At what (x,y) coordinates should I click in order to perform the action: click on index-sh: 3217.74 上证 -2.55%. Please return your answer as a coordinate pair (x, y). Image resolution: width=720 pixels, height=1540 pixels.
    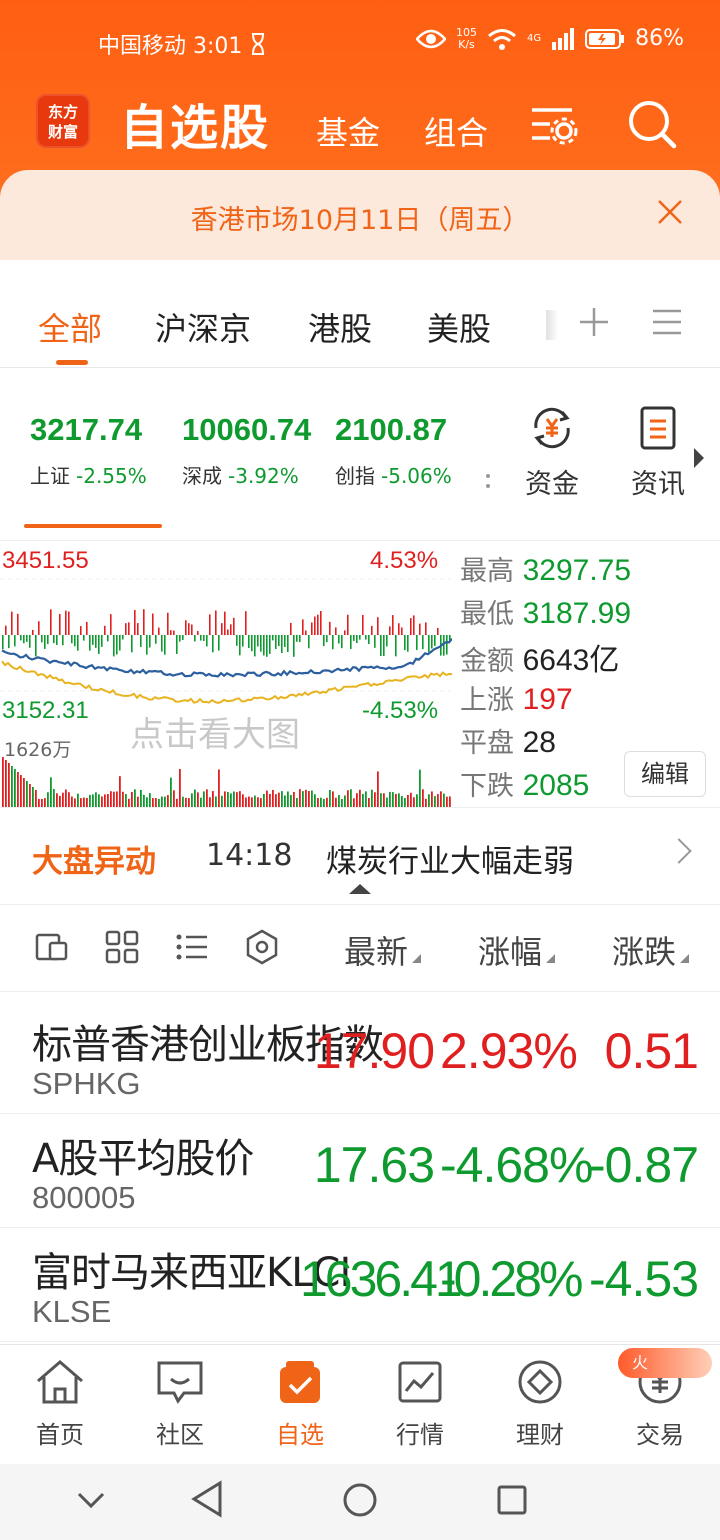
    Looking at the image, I should click on (88, 450).